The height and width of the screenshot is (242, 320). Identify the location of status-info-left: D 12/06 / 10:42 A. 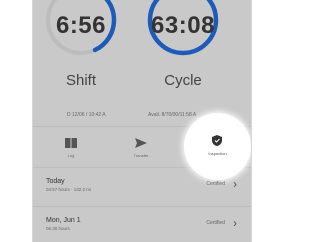
(86, 115).